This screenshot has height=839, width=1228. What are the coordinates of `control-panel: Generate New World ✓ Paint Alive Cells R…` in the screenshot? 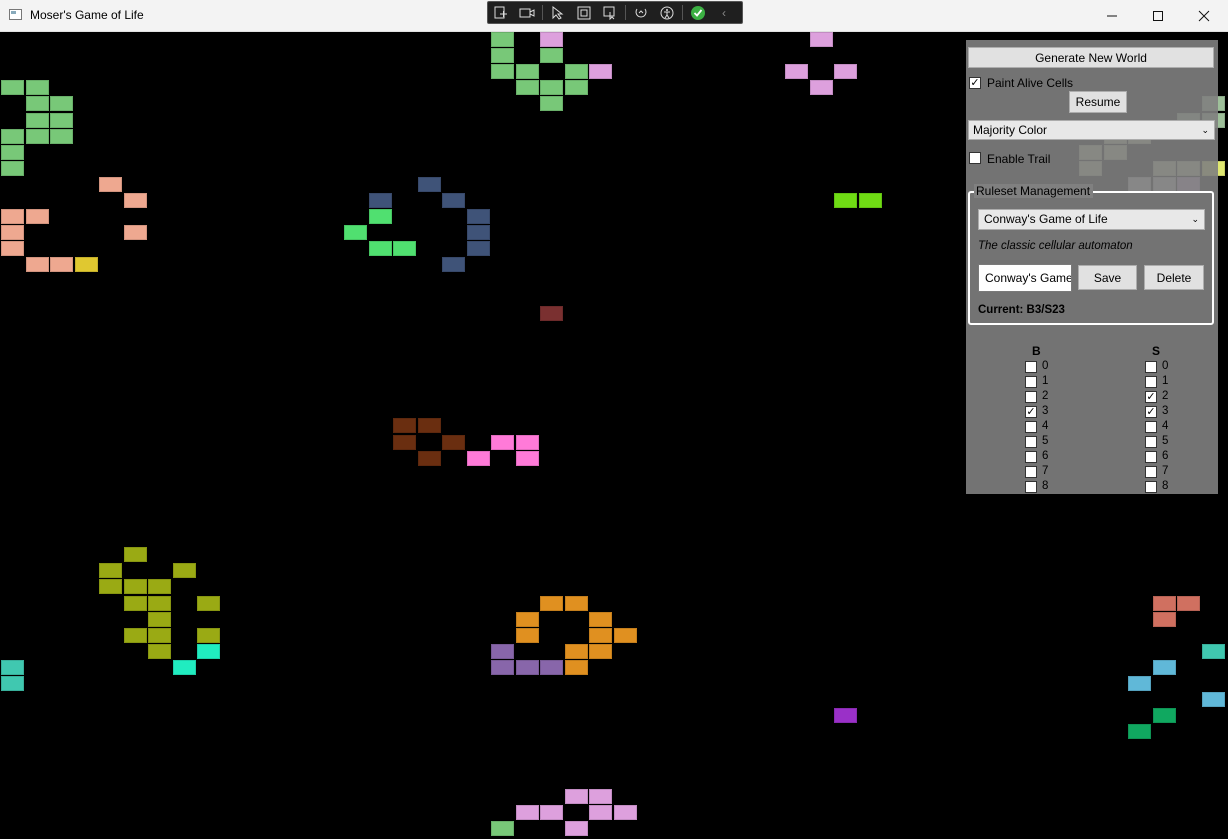 It's located at (1092, 267).